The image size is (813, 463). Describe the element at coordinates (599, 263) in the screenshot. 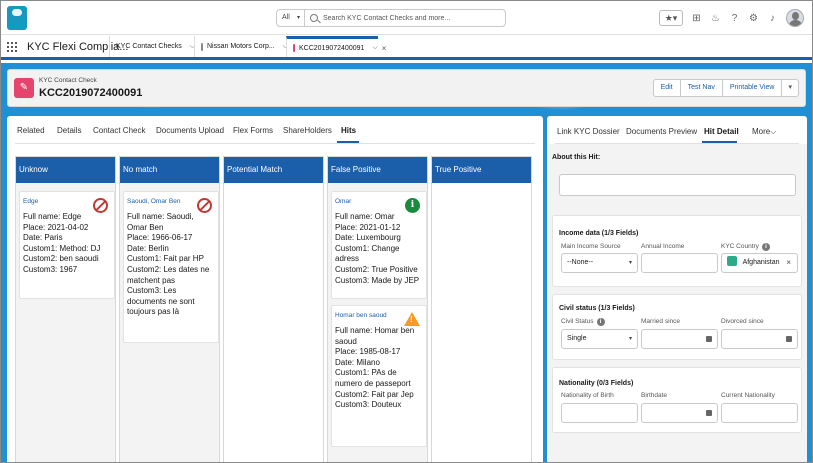

I see `main-income-source-select: --None-- ▾` at that location.